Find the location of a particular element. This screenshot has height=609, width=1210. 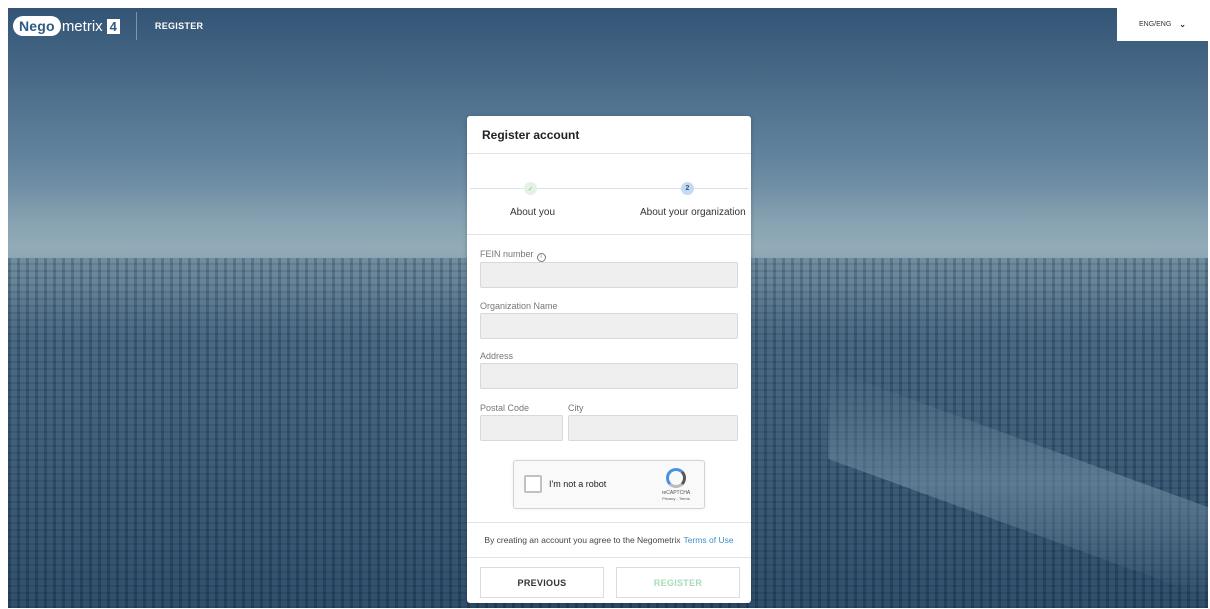

recaptcha-brand: reCAPTCHA Privacy - Terms is located at coordinates (676, 484).